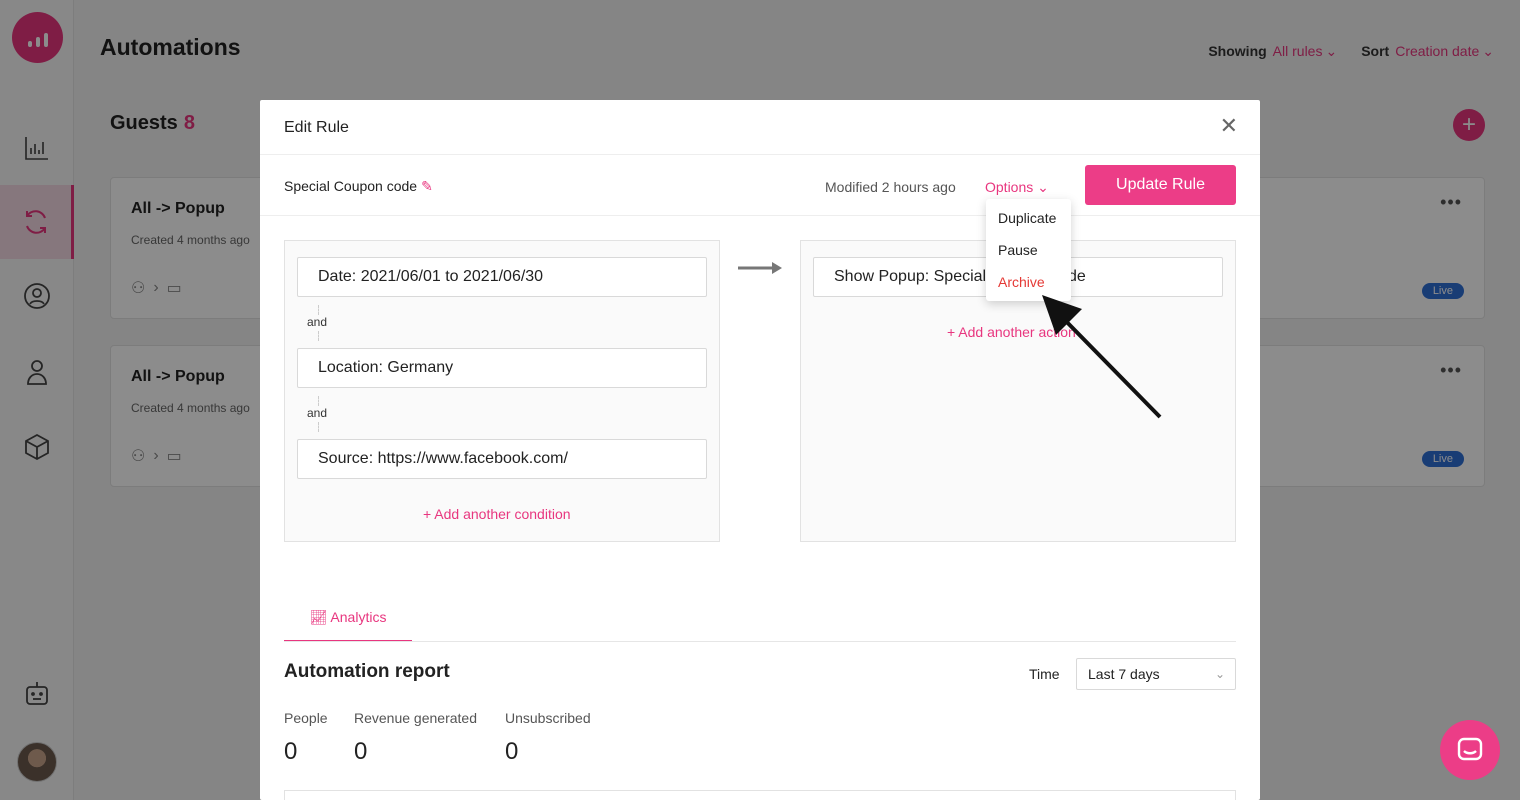  Describe the element at coordinates (760, 641) in the screenshot. I see `tab-divider` at that location.